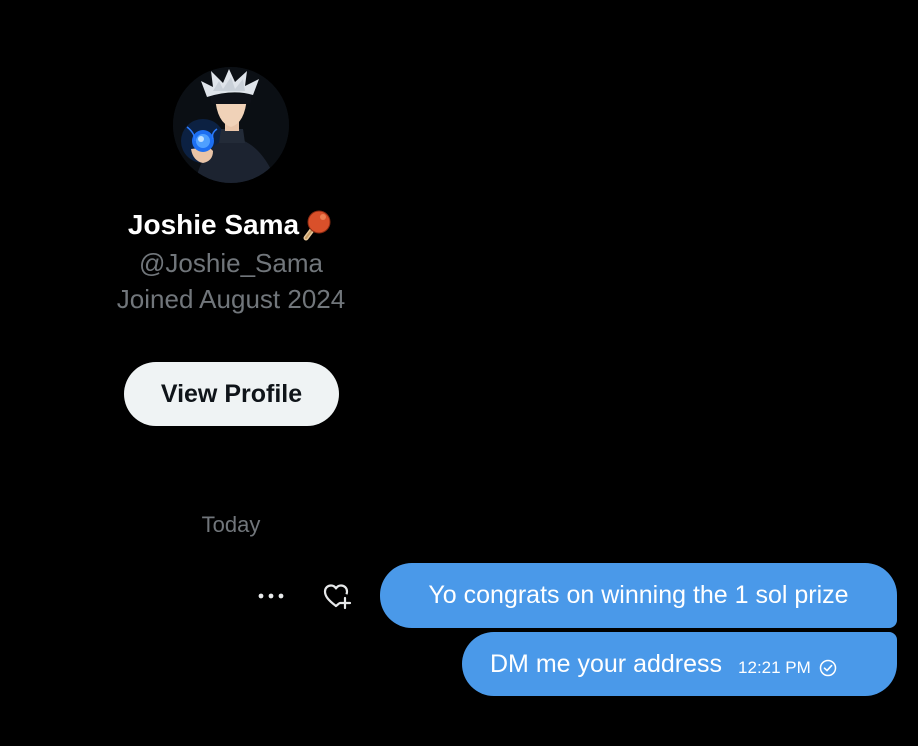  What do you see at coordinates (774, 667) in the screenshot?
I see `message-timestamp: 12:21 PM` at bounding box center [774, 667].